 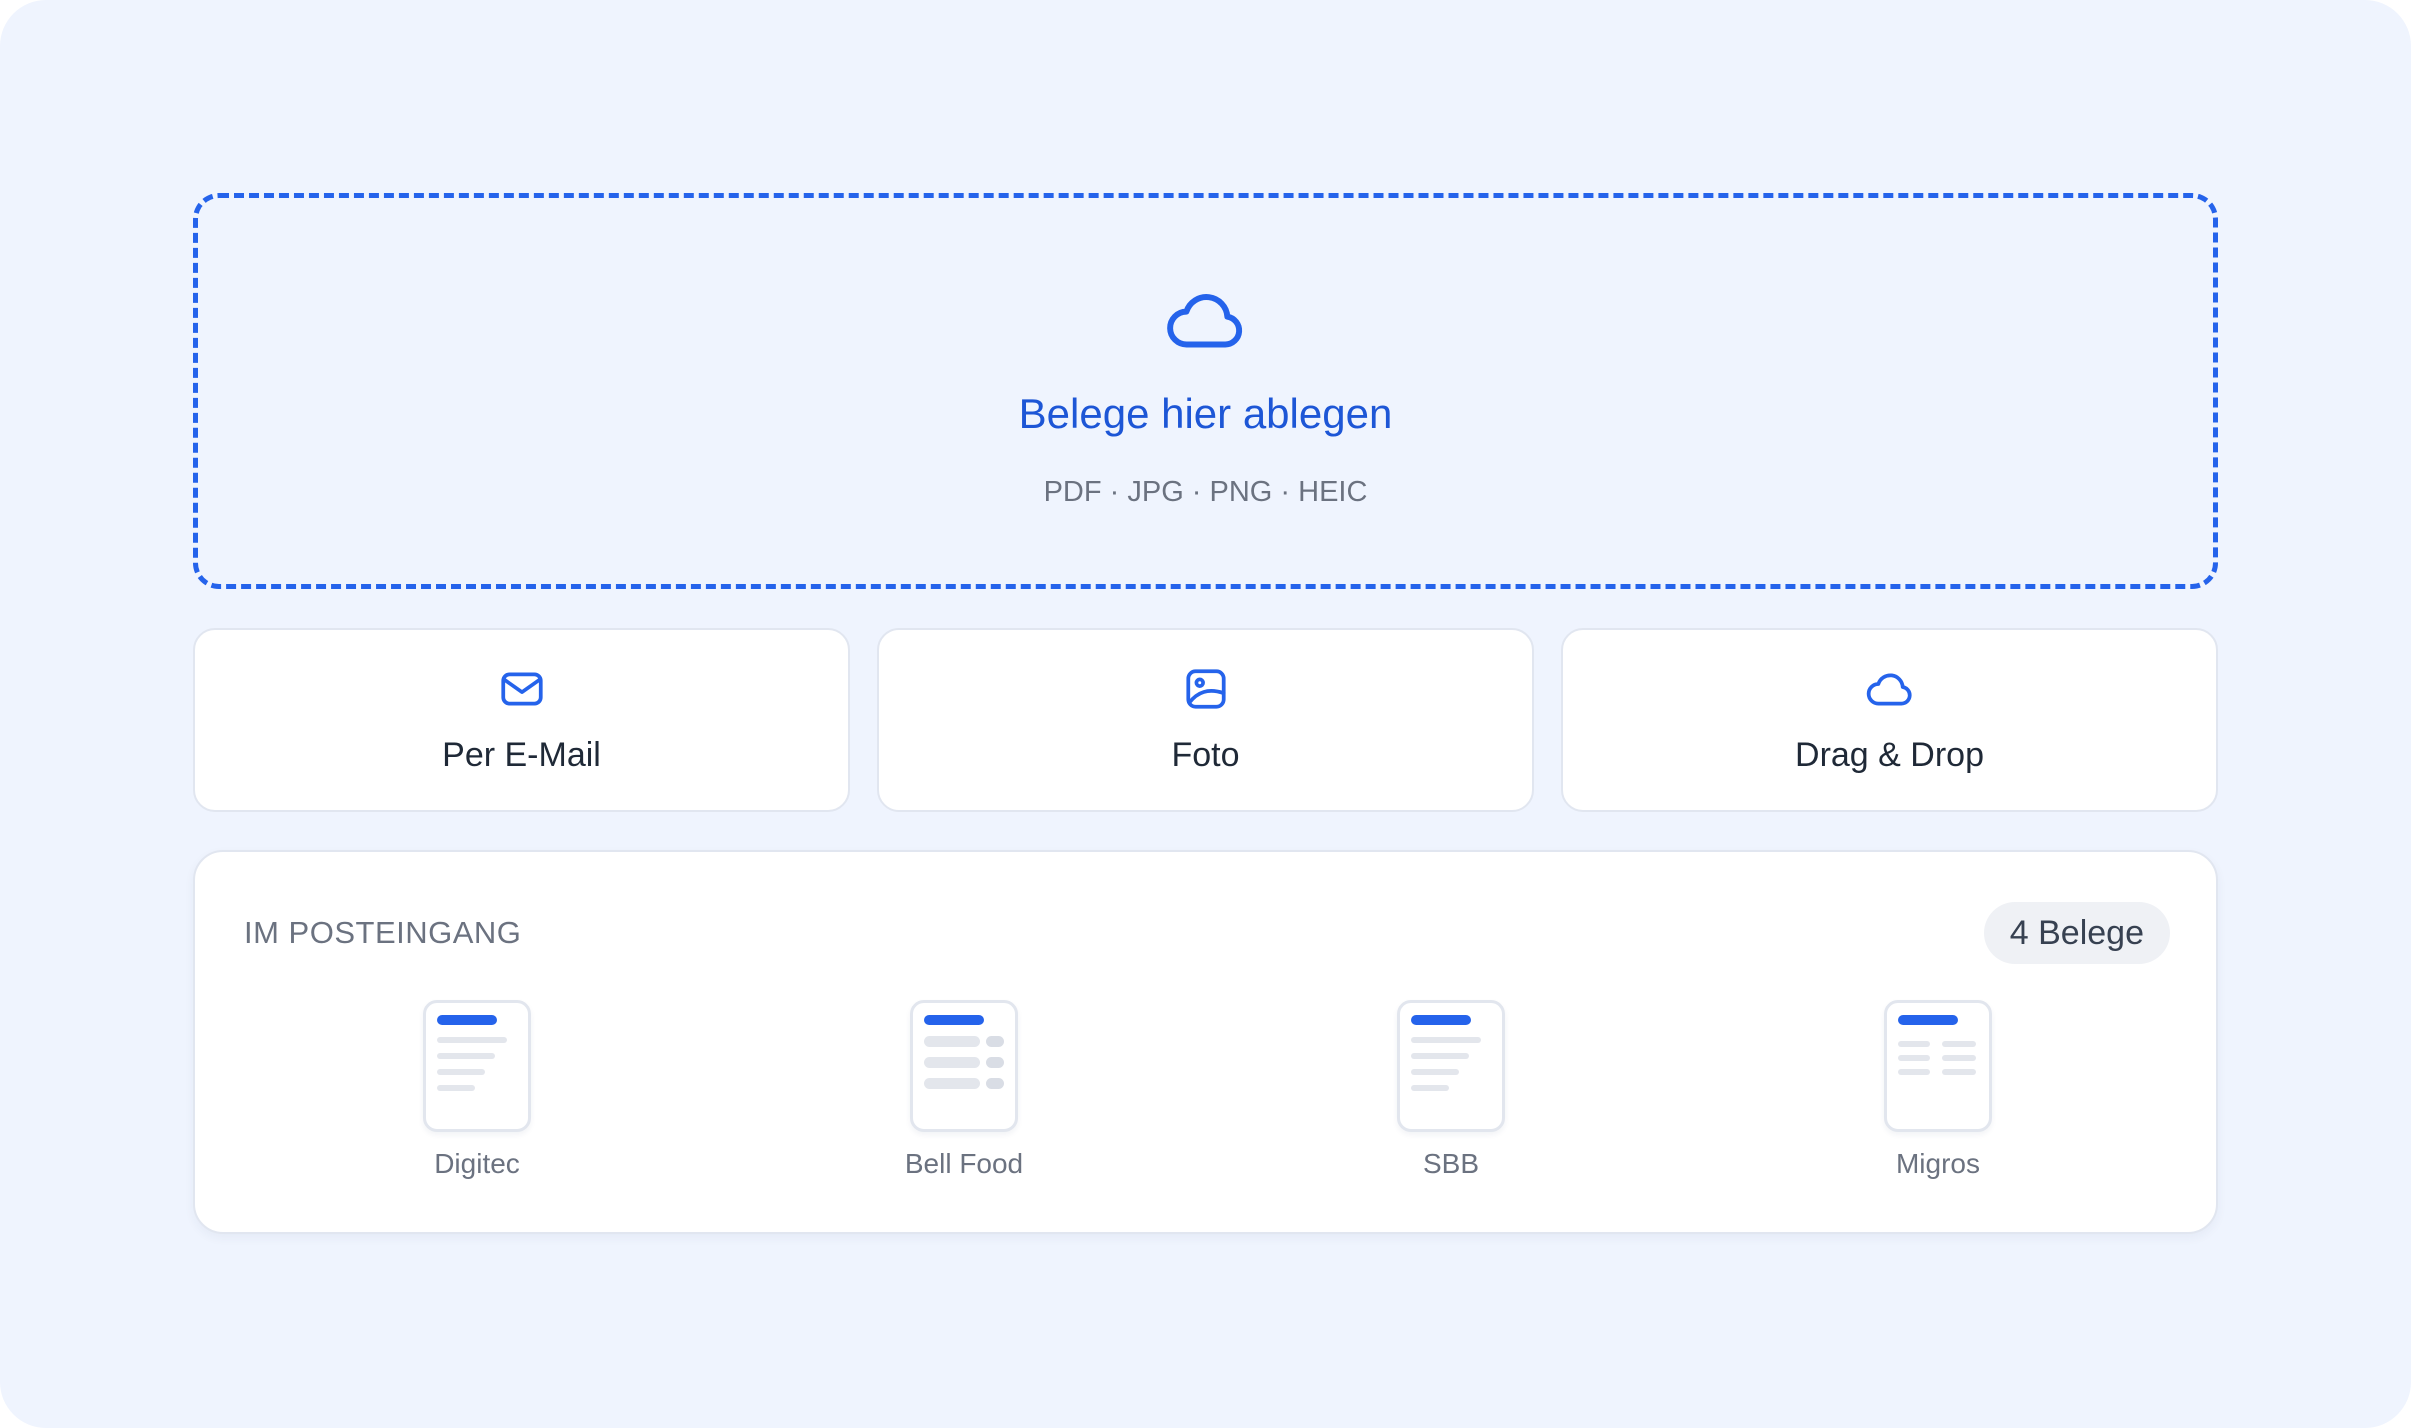 What do you see at coordinates (521, 755) in the screenshot?
I see `option-email-label: Per E-Mail` at bounding box center [521, 755].